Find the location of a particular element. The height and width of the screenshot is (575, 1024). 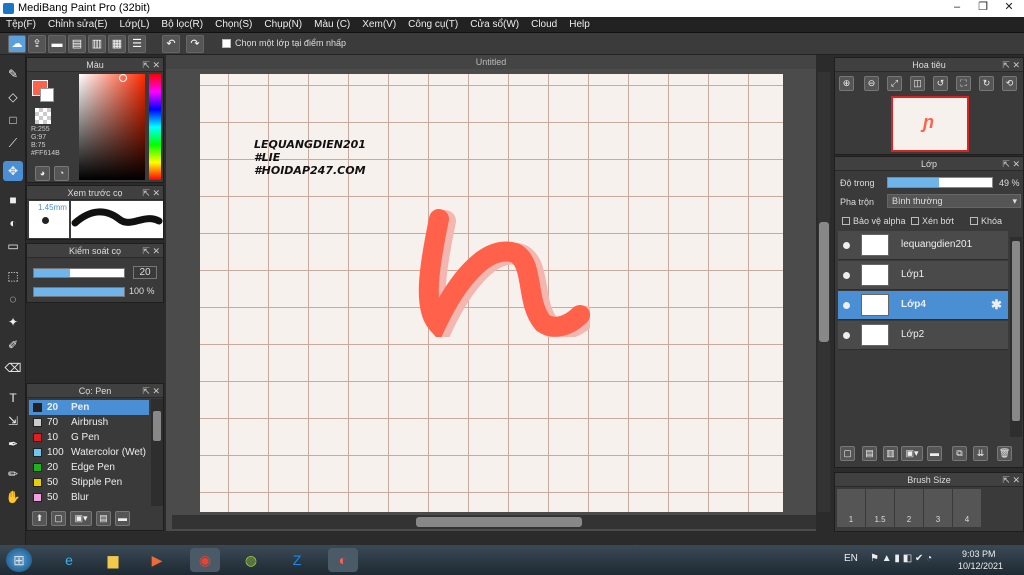

picker-cursor is located at coordinates (123, 78).